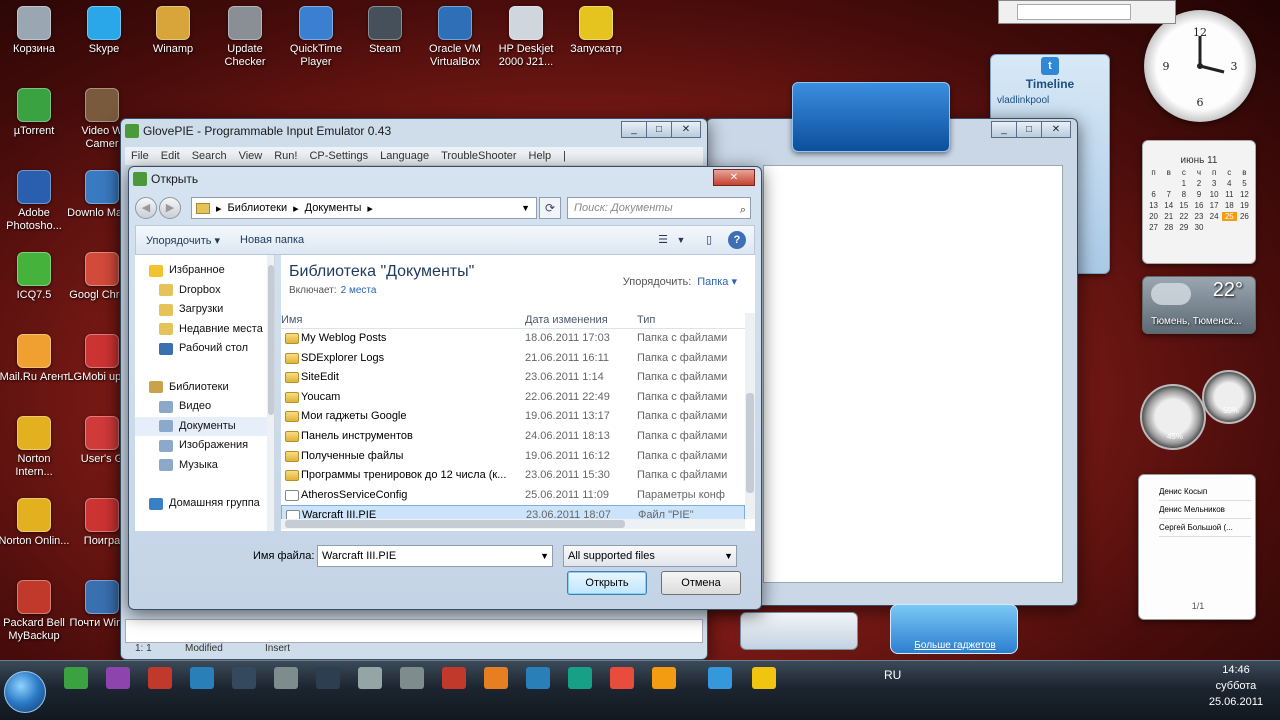 Image resolution: width=1280 pixels, height=720 pixels. I want to click on filetype-select: All supported files ▼, so click(650, 556).